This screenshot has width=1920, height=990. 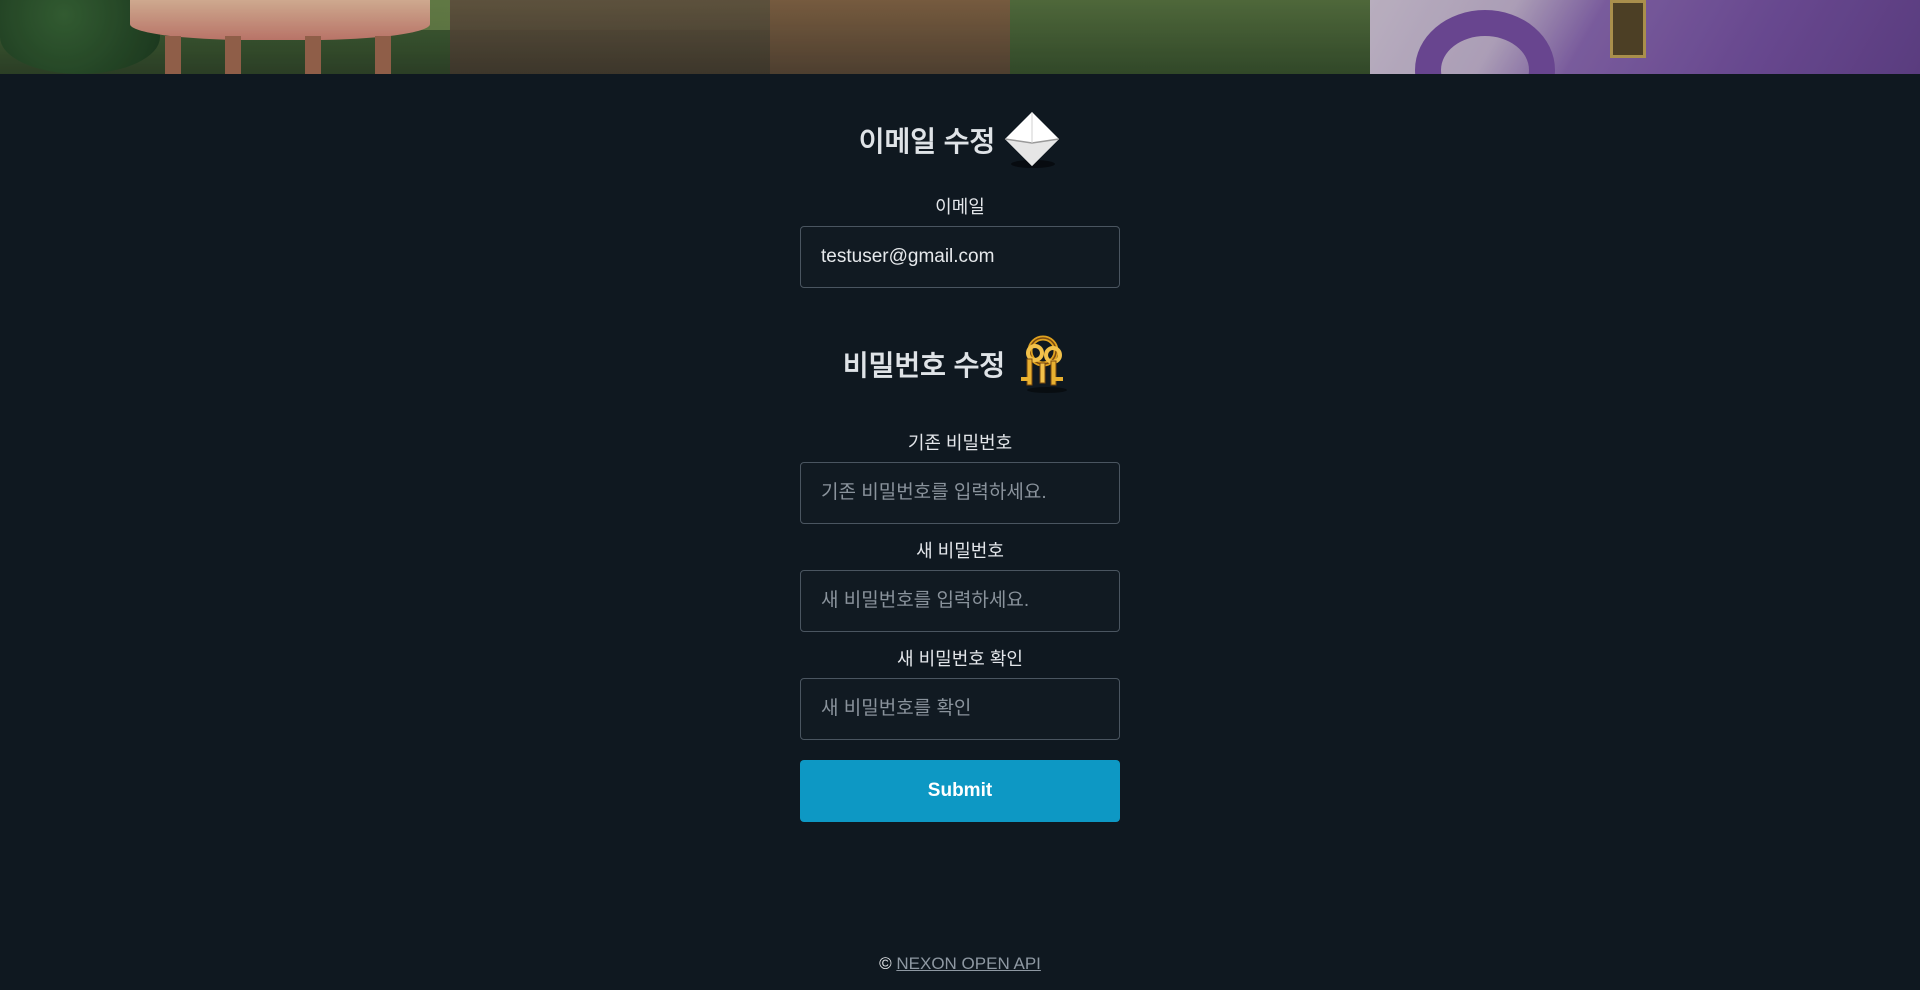 What do you see at coordinates (960, 709) in the screenshot?
I see `confirm-password-field` at bounding box center [960, 709].